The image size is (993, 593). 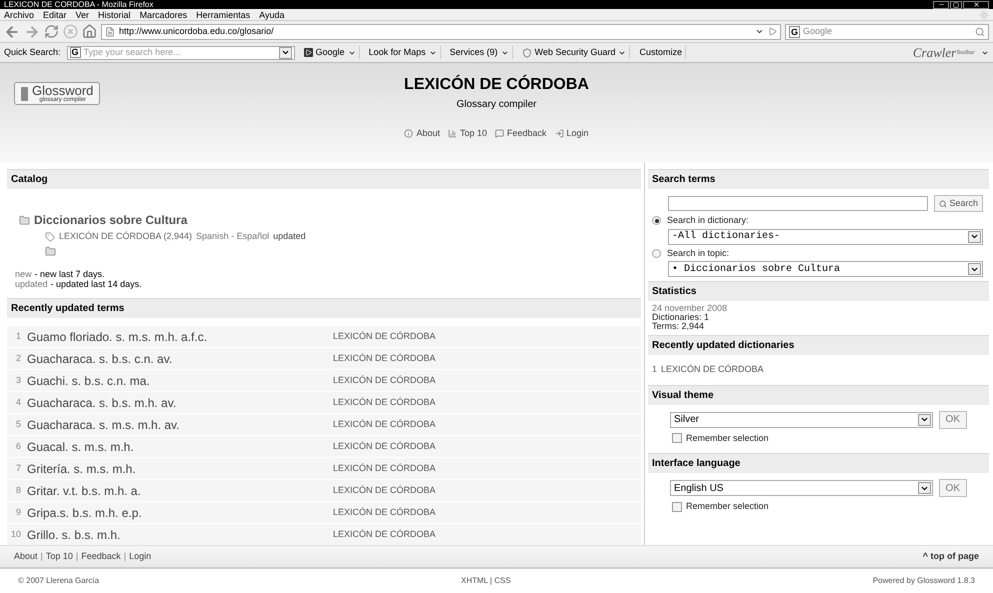 What do you see at coordinates (23, 273) in the screenshot?
I see `legend-term: new` at bounding box center [23, 273].